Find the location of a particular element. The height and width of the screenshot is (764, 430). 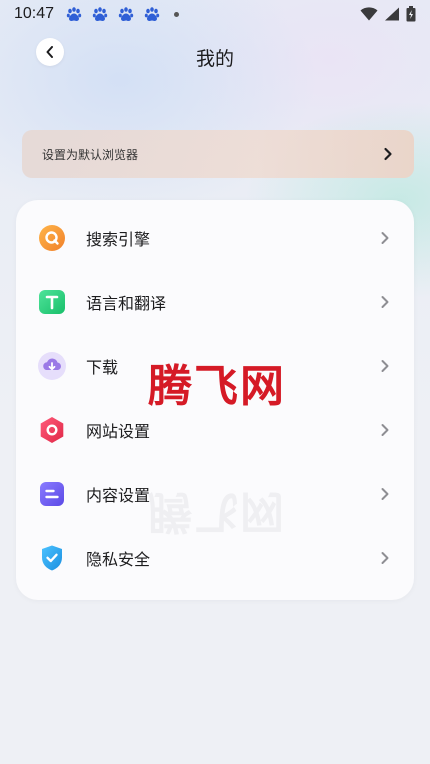

privacy-shield-icon is located at coordinates (52, 558).